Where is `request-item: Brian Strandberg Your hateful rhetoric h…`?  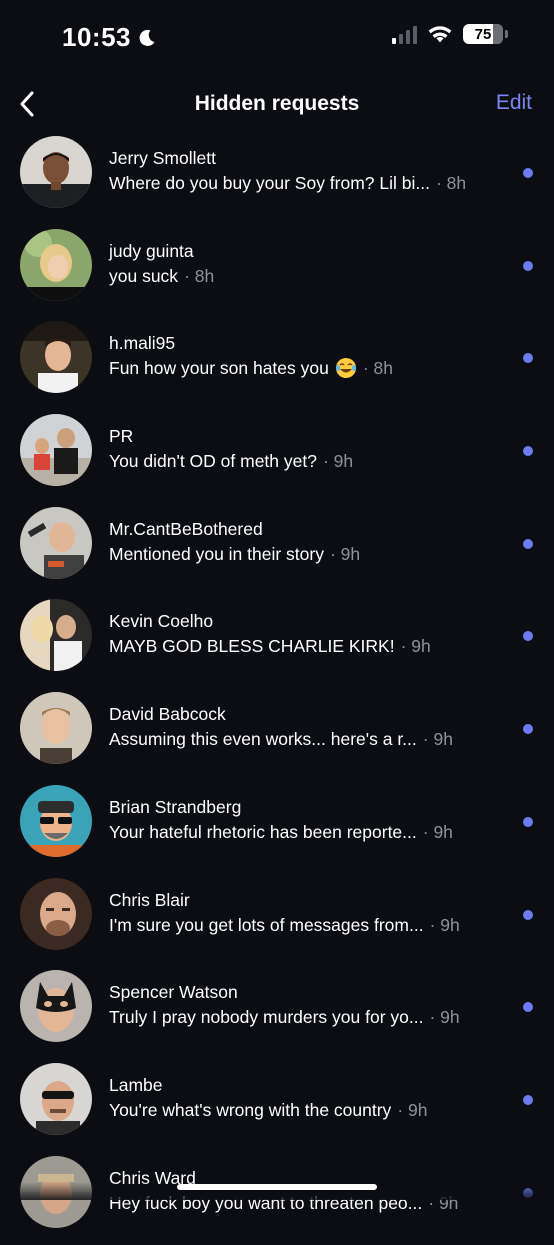 request-item: Brian Strandberg Your hateful rhetoric h… is located at coordinates (277, 828).